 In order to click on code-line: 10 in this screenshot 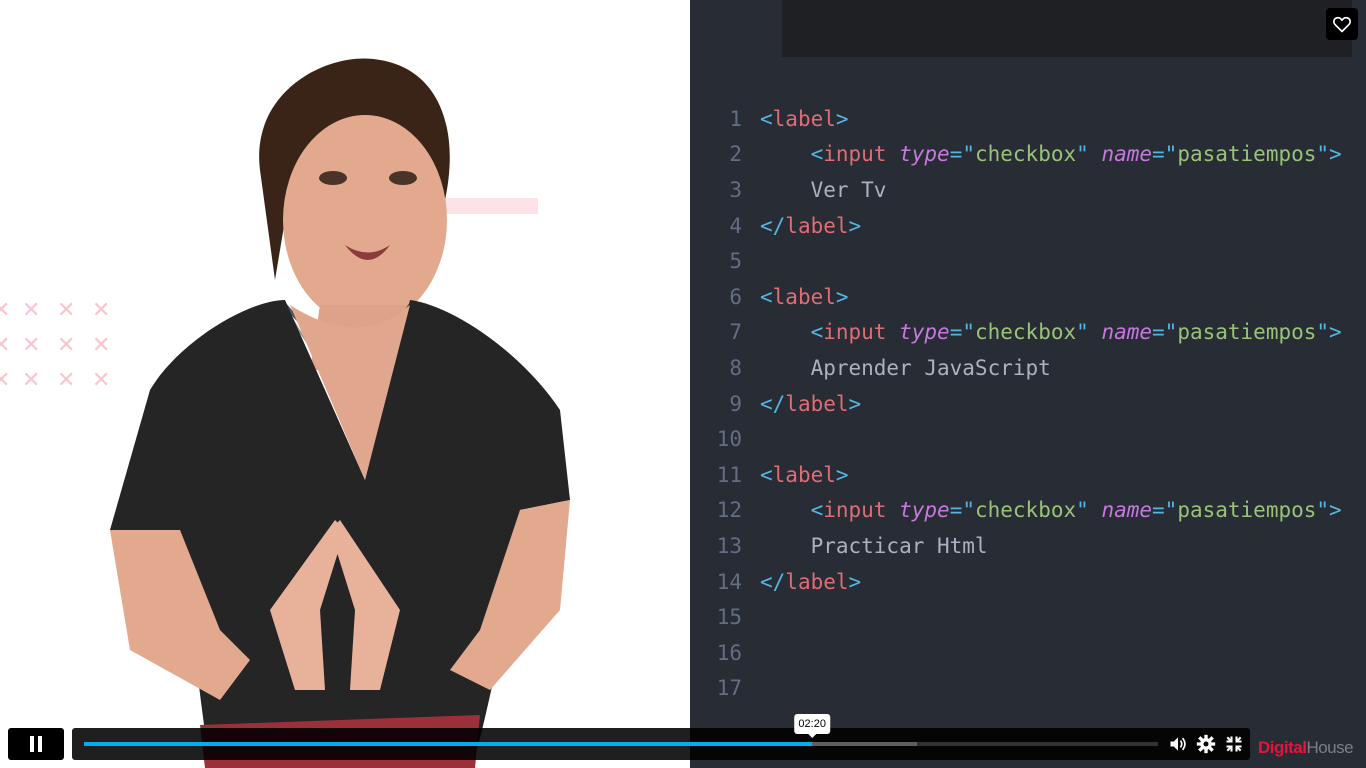, I will do `click(1028, 439)`.